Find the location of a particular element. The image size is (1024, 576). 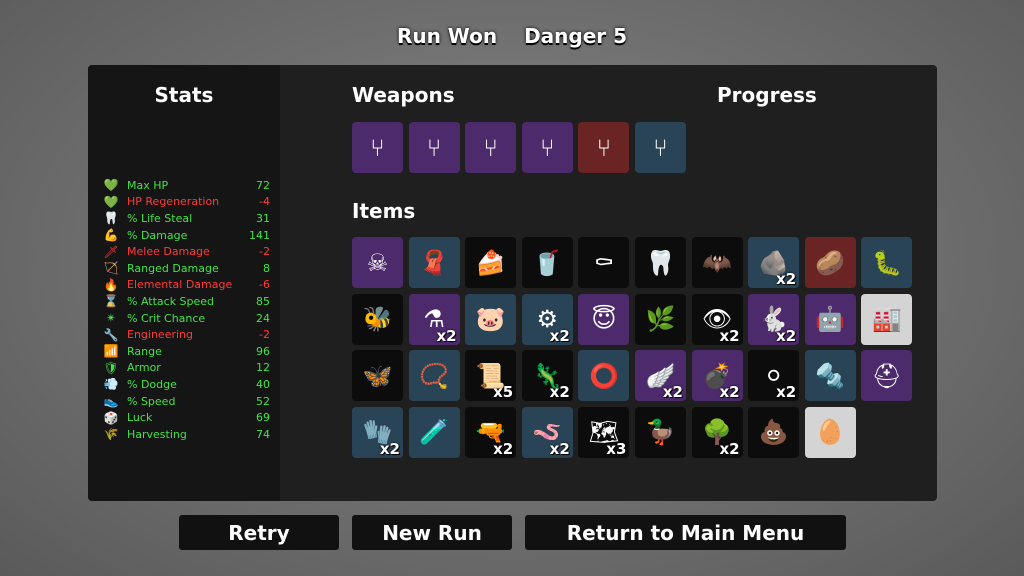

new-run-button: New Run is located at coordinates (432, 532).